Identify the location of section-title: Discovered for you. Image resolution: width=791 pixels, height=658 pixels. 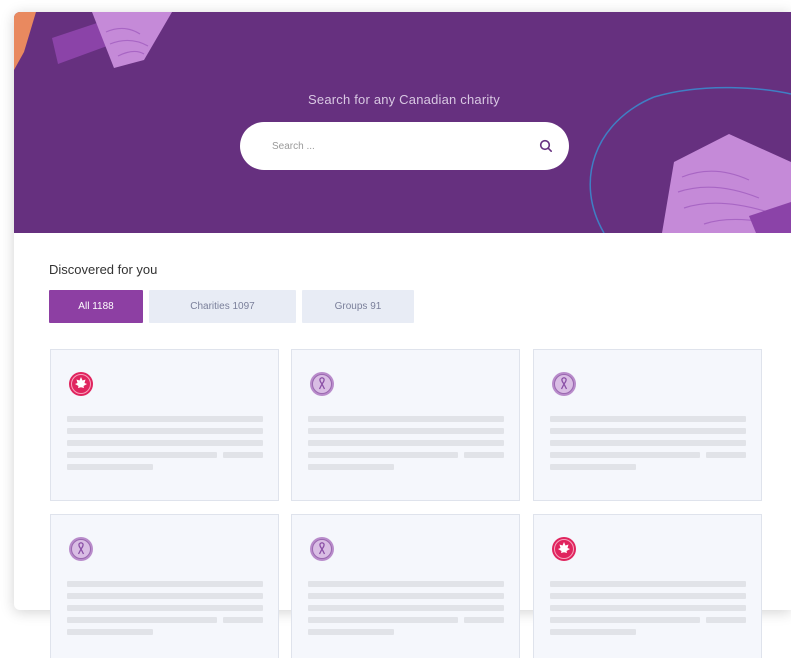
(103, 269).